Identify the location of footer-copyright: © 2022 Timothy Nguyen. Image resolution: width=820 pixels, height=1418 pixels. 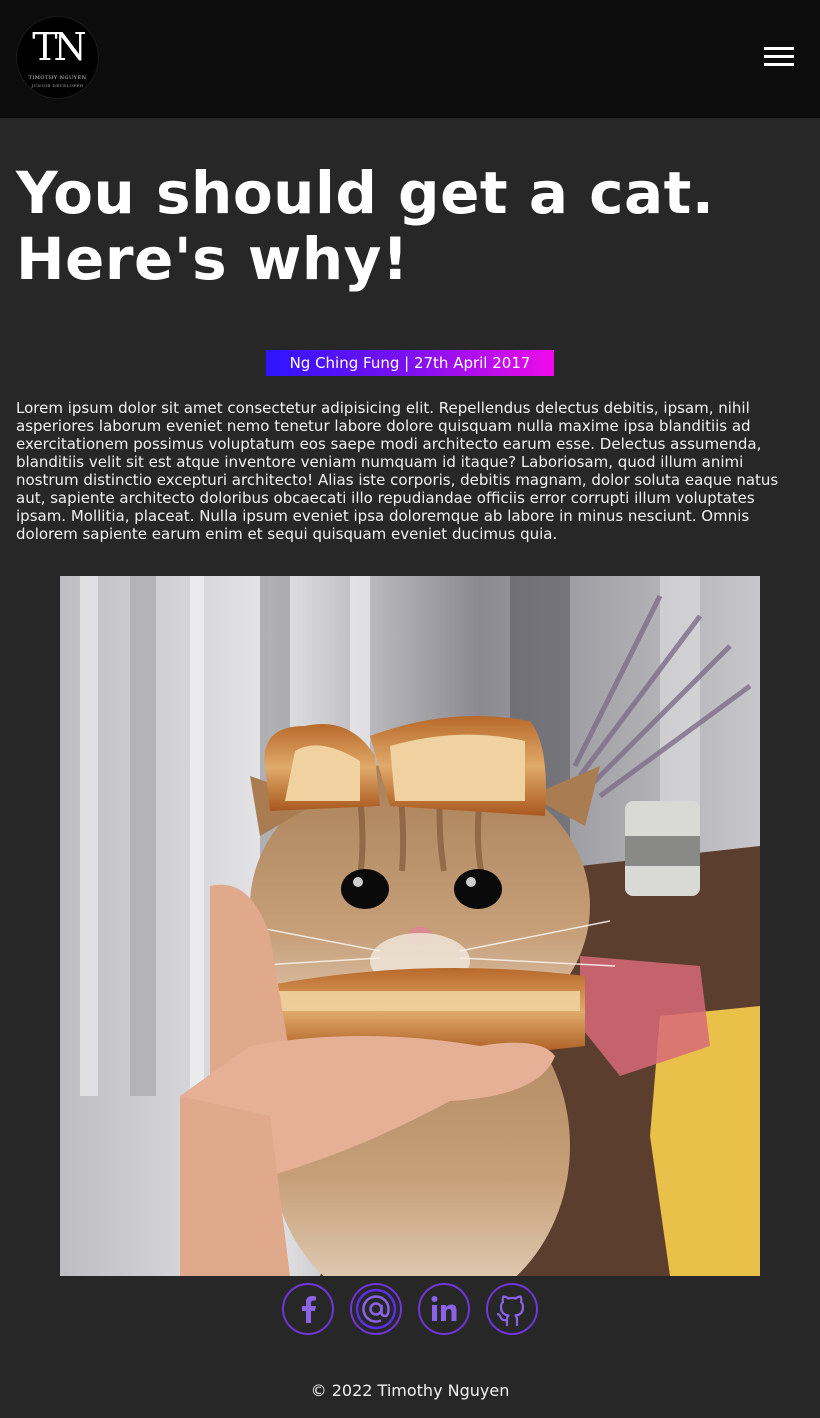
(410, 1390).